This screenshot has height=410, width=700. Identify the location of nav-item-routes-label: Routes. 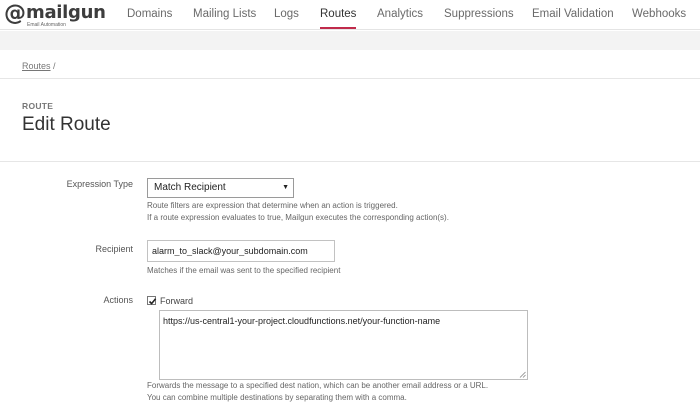
(338, 14).